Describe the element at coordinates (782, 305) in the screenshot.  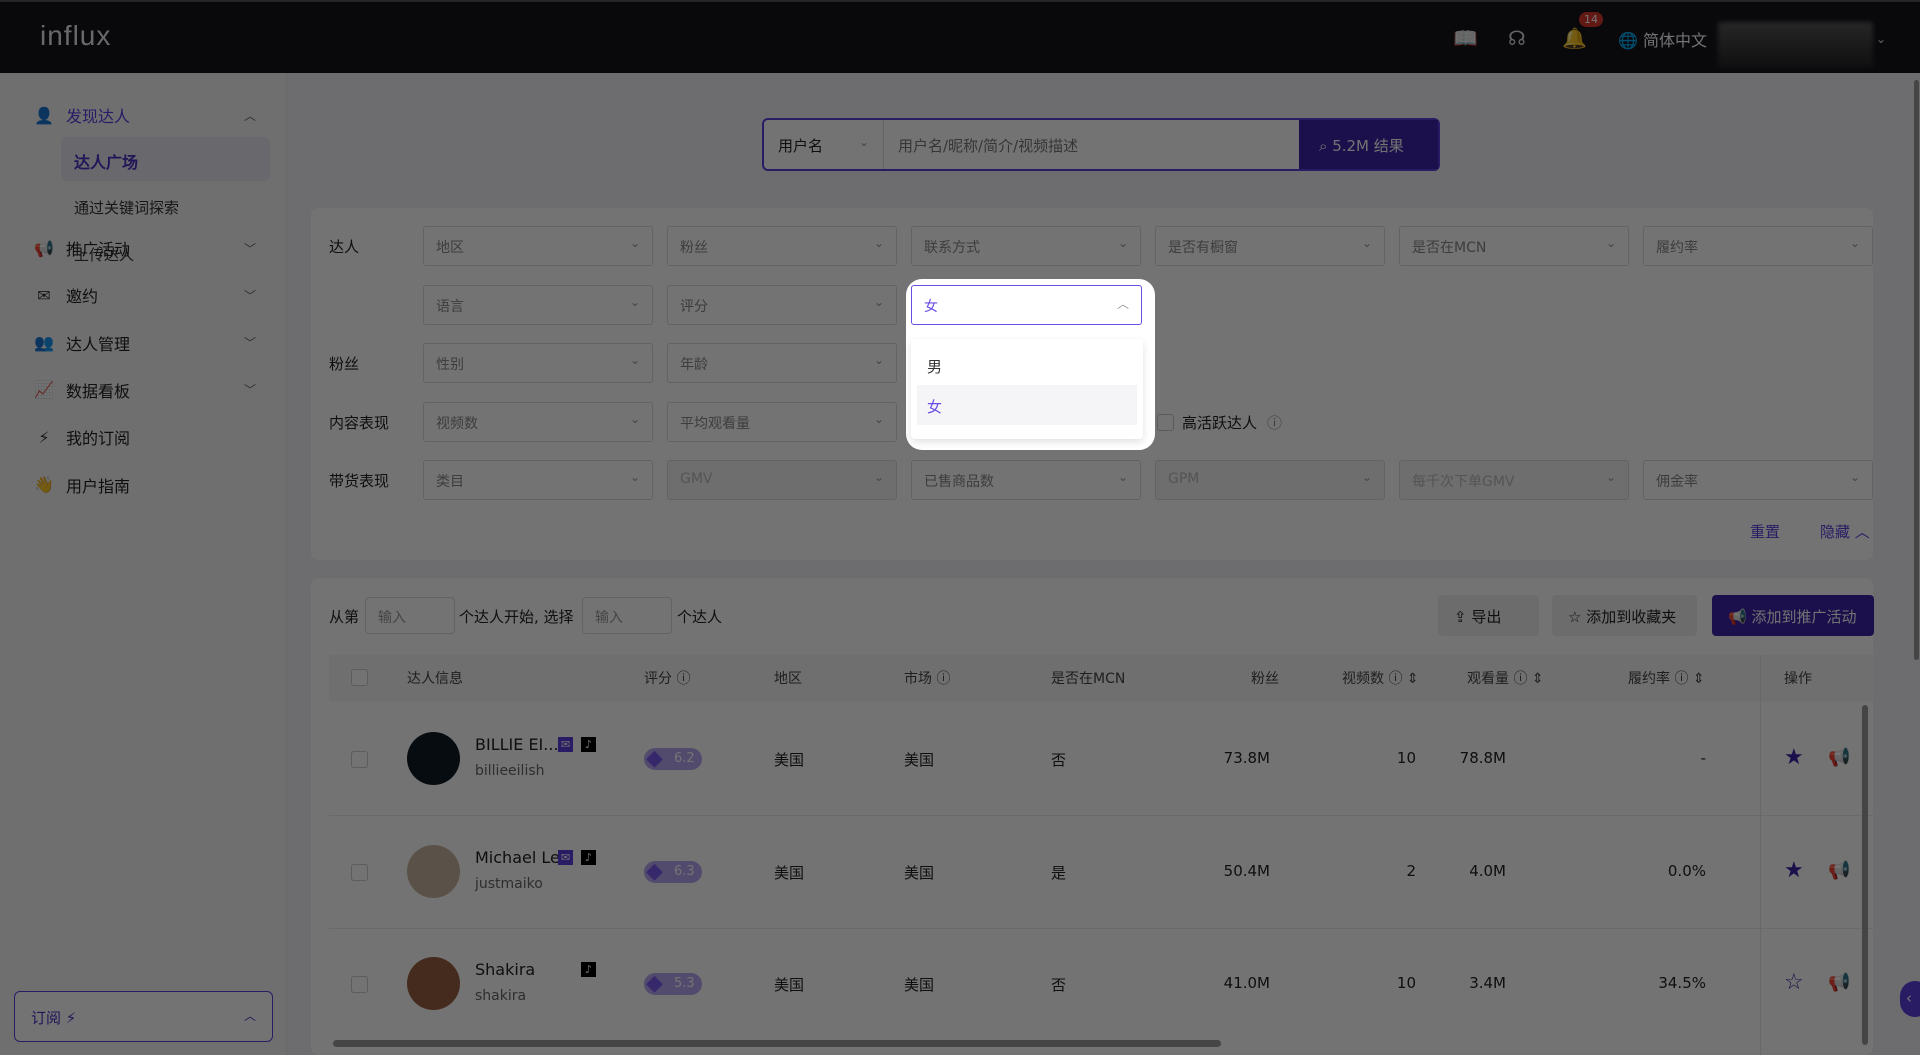
I see `filter-select: 评分 ⌄` at that location.